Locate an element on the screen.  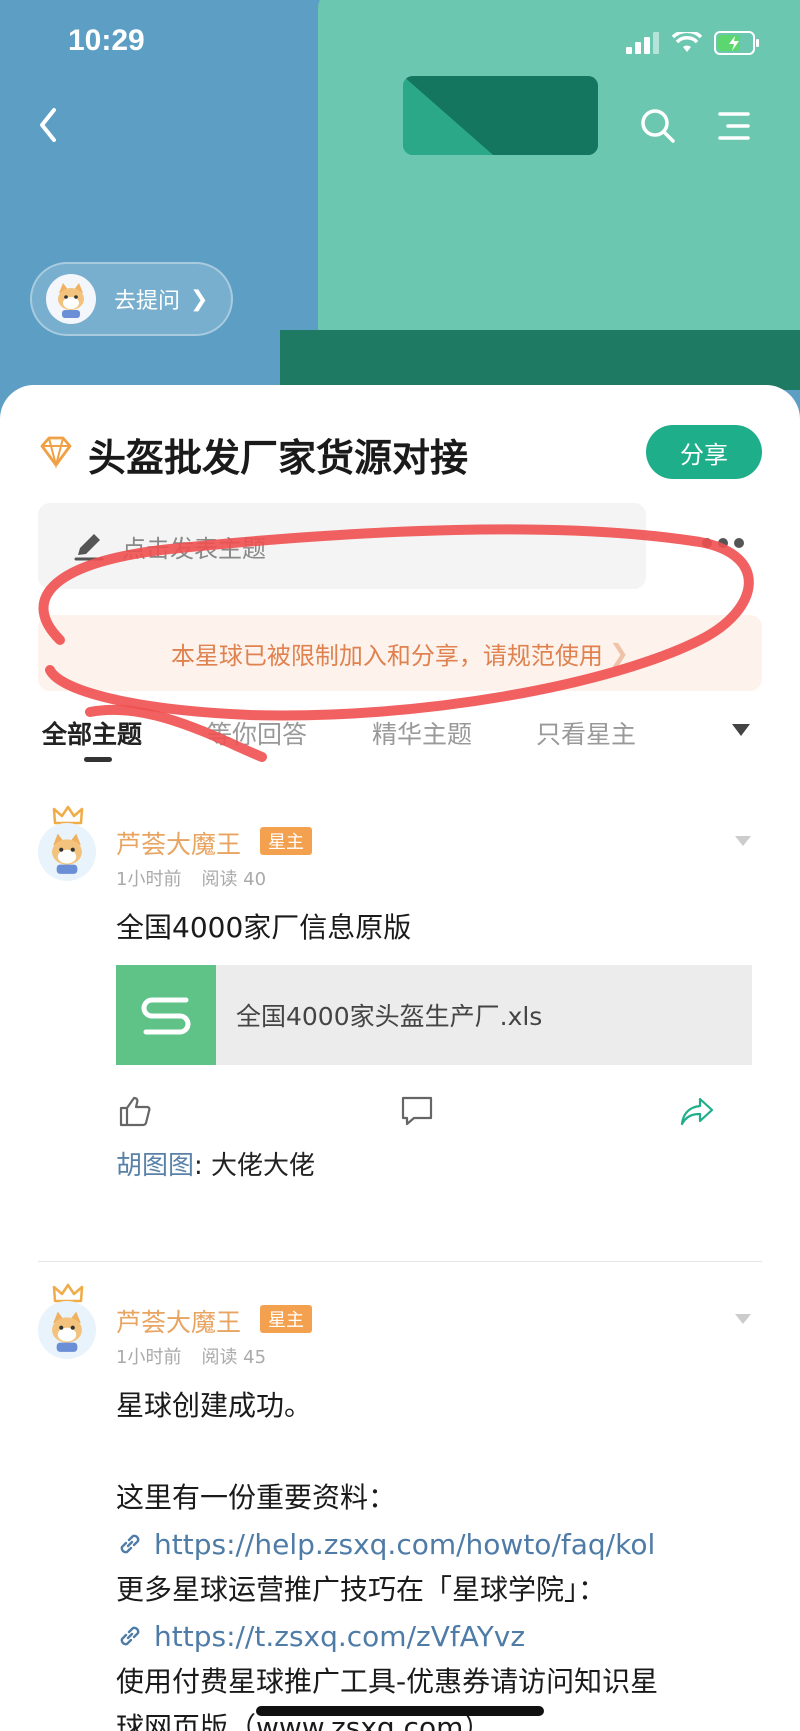
comment-line: 胡图图: 大佬大佬 is located at coordinates (215, 1163).